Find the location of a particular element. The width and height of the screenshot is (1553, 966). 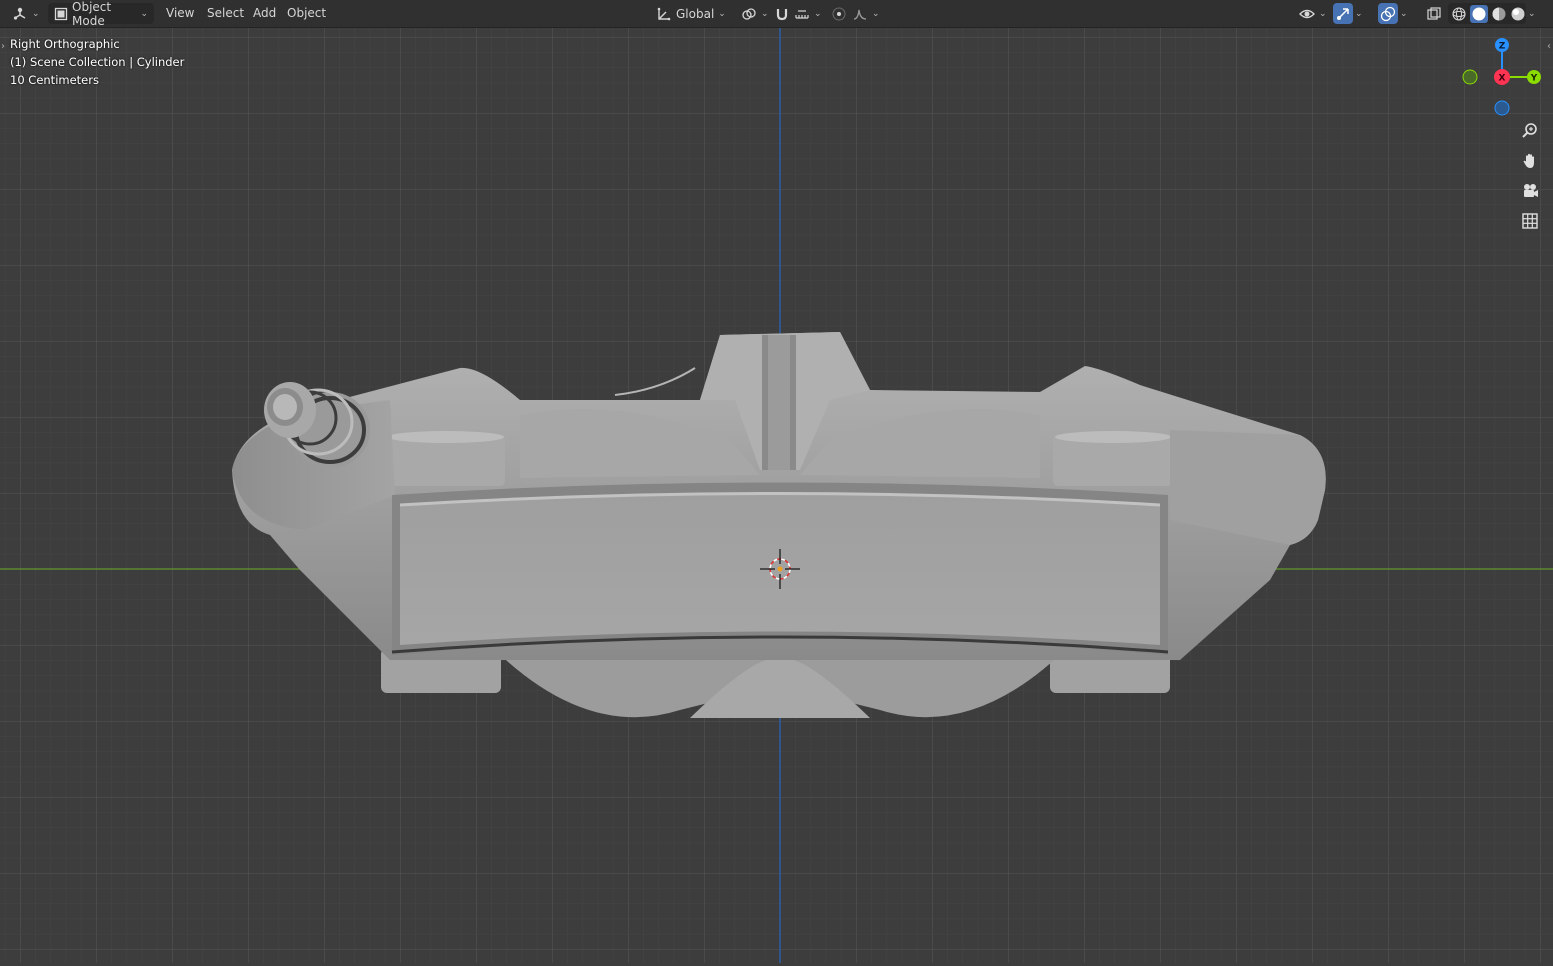

grid-view-icon is located at coordinates (1530, 221).